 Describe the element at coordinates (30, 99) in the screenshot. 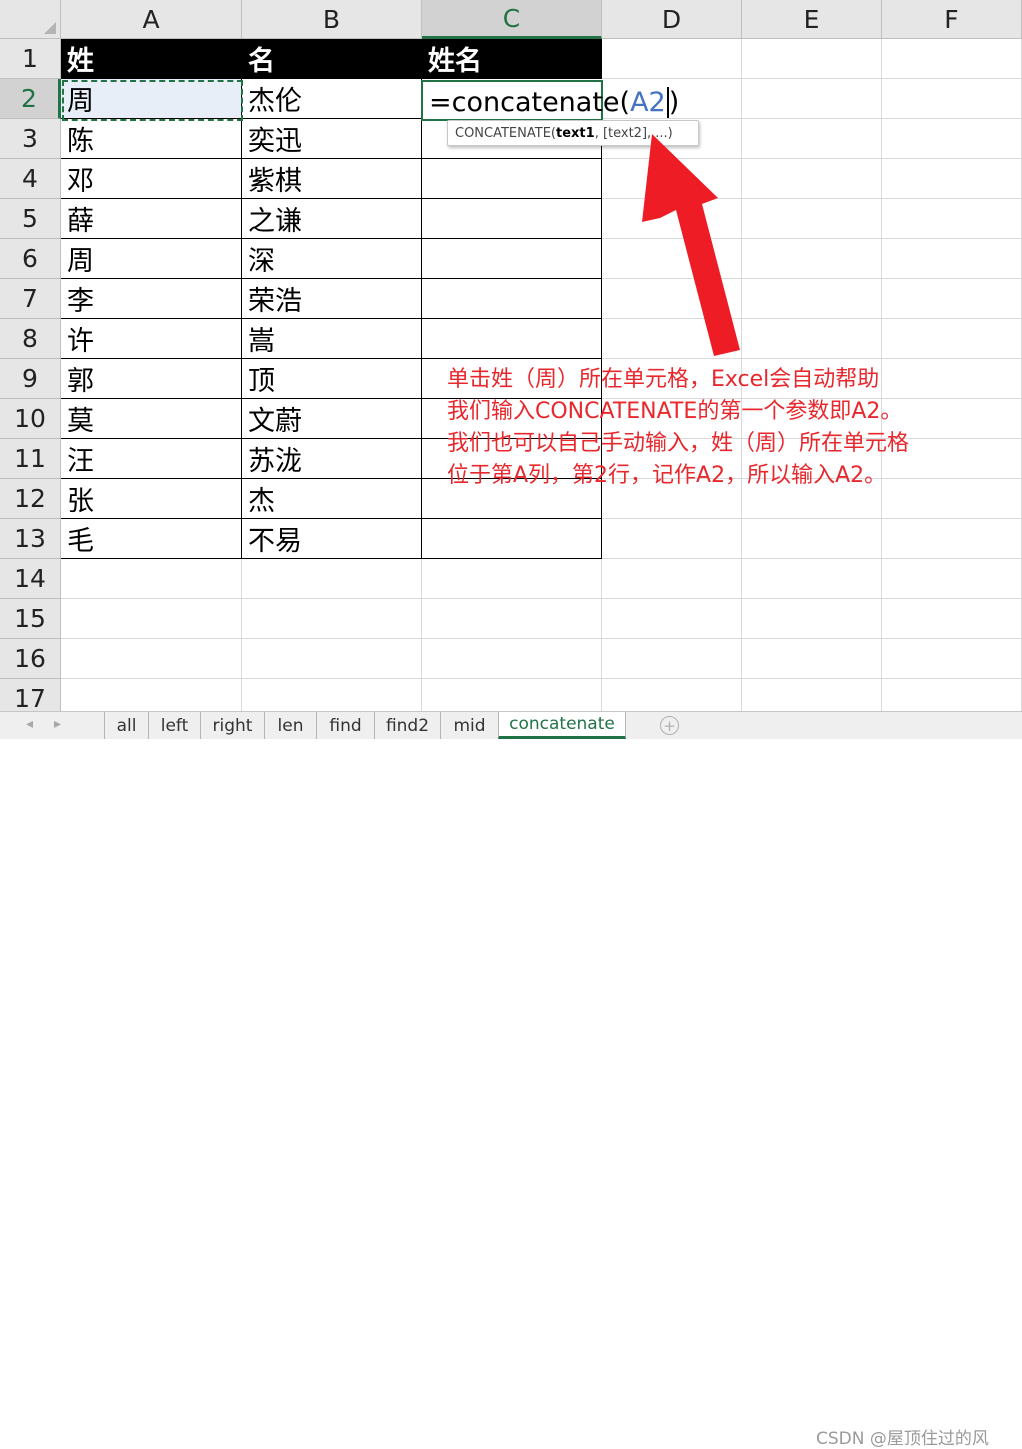

I see `row-header-2: 2` at that location.